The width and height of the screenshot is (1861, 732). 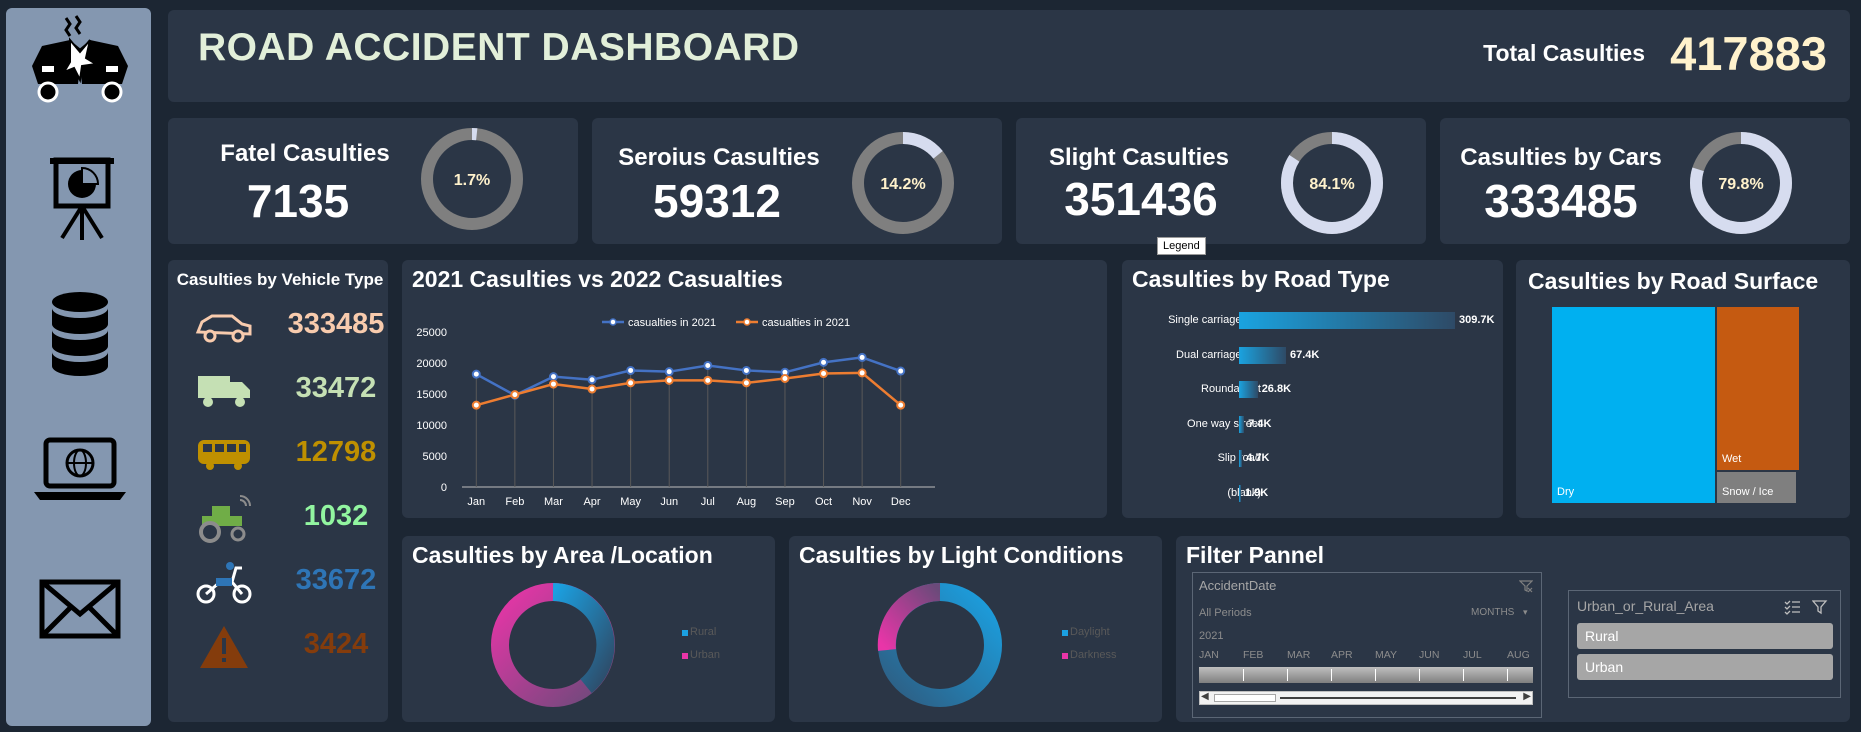 What do you see at coordinates (1205, 696) in the screenshot?
I see `scroll-left-icon: ◀` at bounding box center [1205, 696].